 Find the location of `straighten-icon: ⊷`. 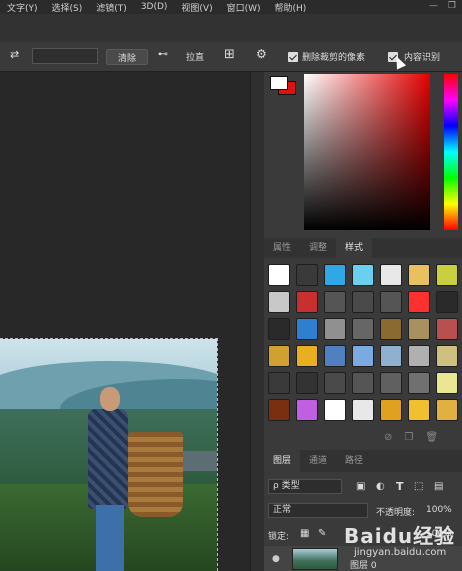

straighten-icon: ⊷ is located at coordinates (163, 54).